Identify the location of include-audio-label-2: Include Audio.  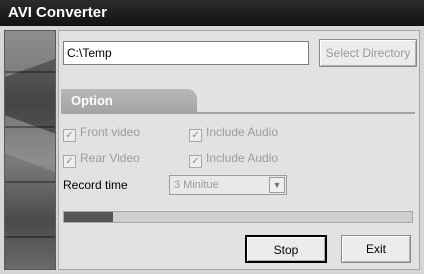
(242, 158).